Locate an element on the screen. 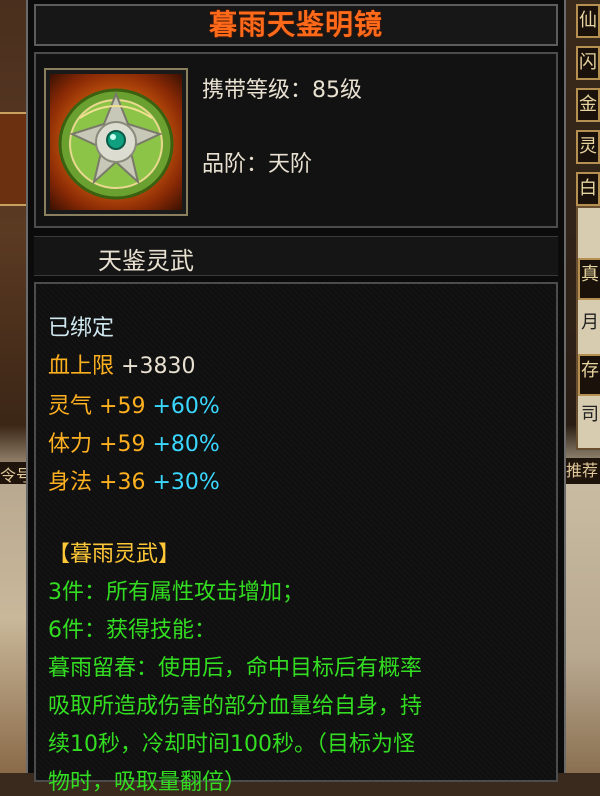  stat-shenfa: 身法 +36 +30% is located at coordinates (134, 480).